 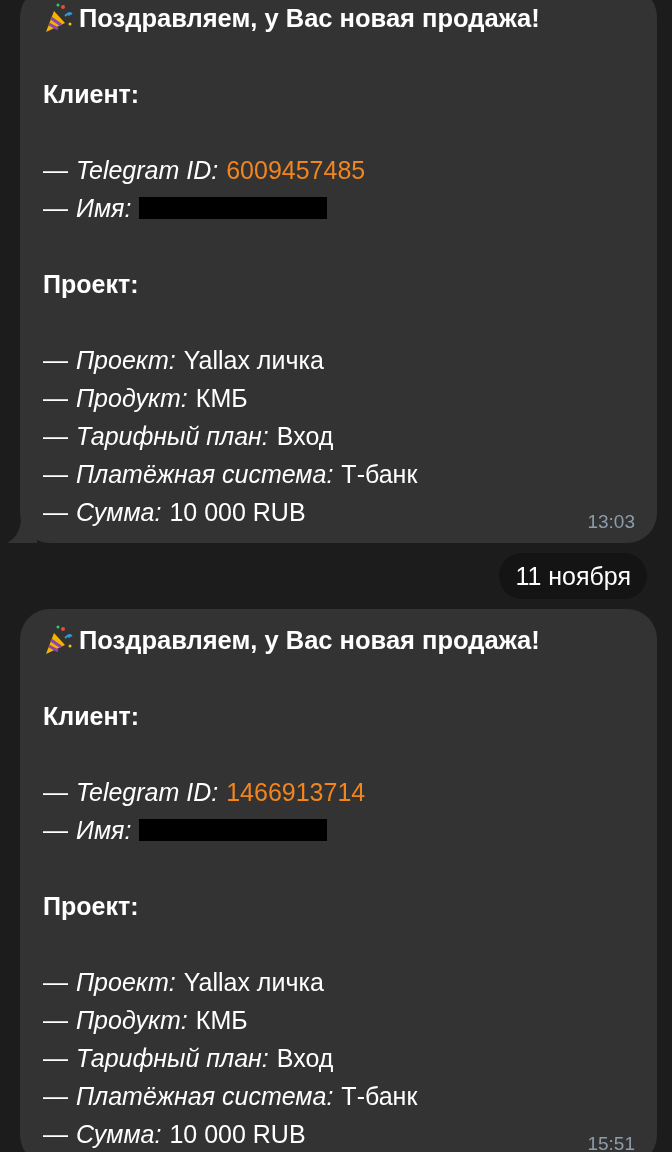 What do you see at coordinates (611, 1143) in the screenshot?
I see `message-time: 15:51` at bounding box center [611, 1143].